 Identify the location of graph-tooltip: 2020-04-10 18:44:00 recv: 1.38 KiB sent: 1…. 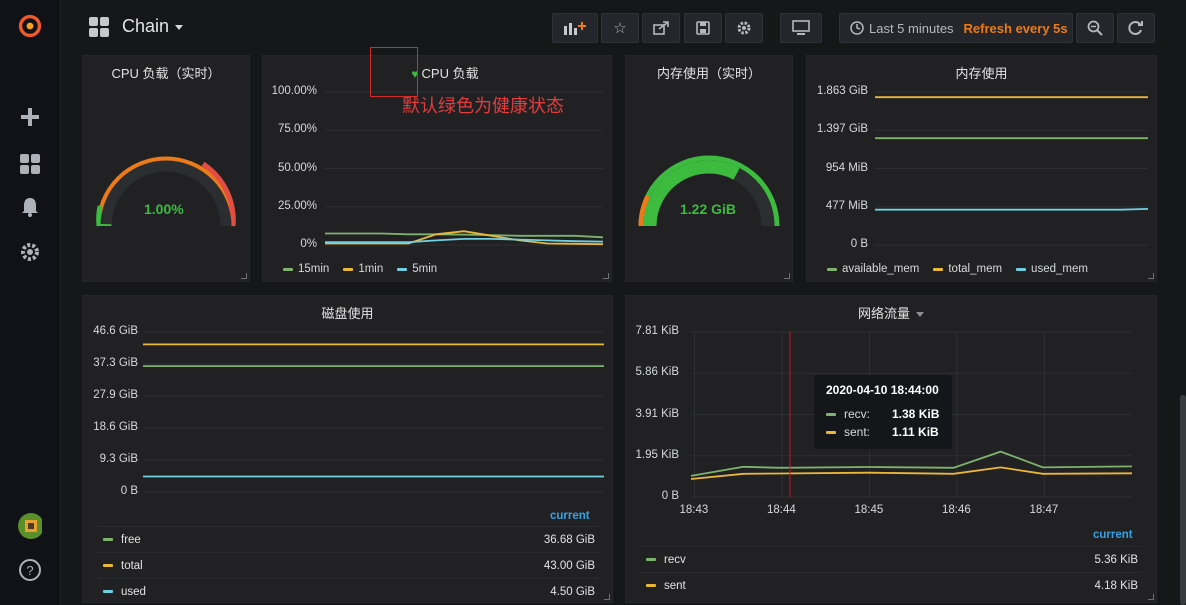
(883, 412).